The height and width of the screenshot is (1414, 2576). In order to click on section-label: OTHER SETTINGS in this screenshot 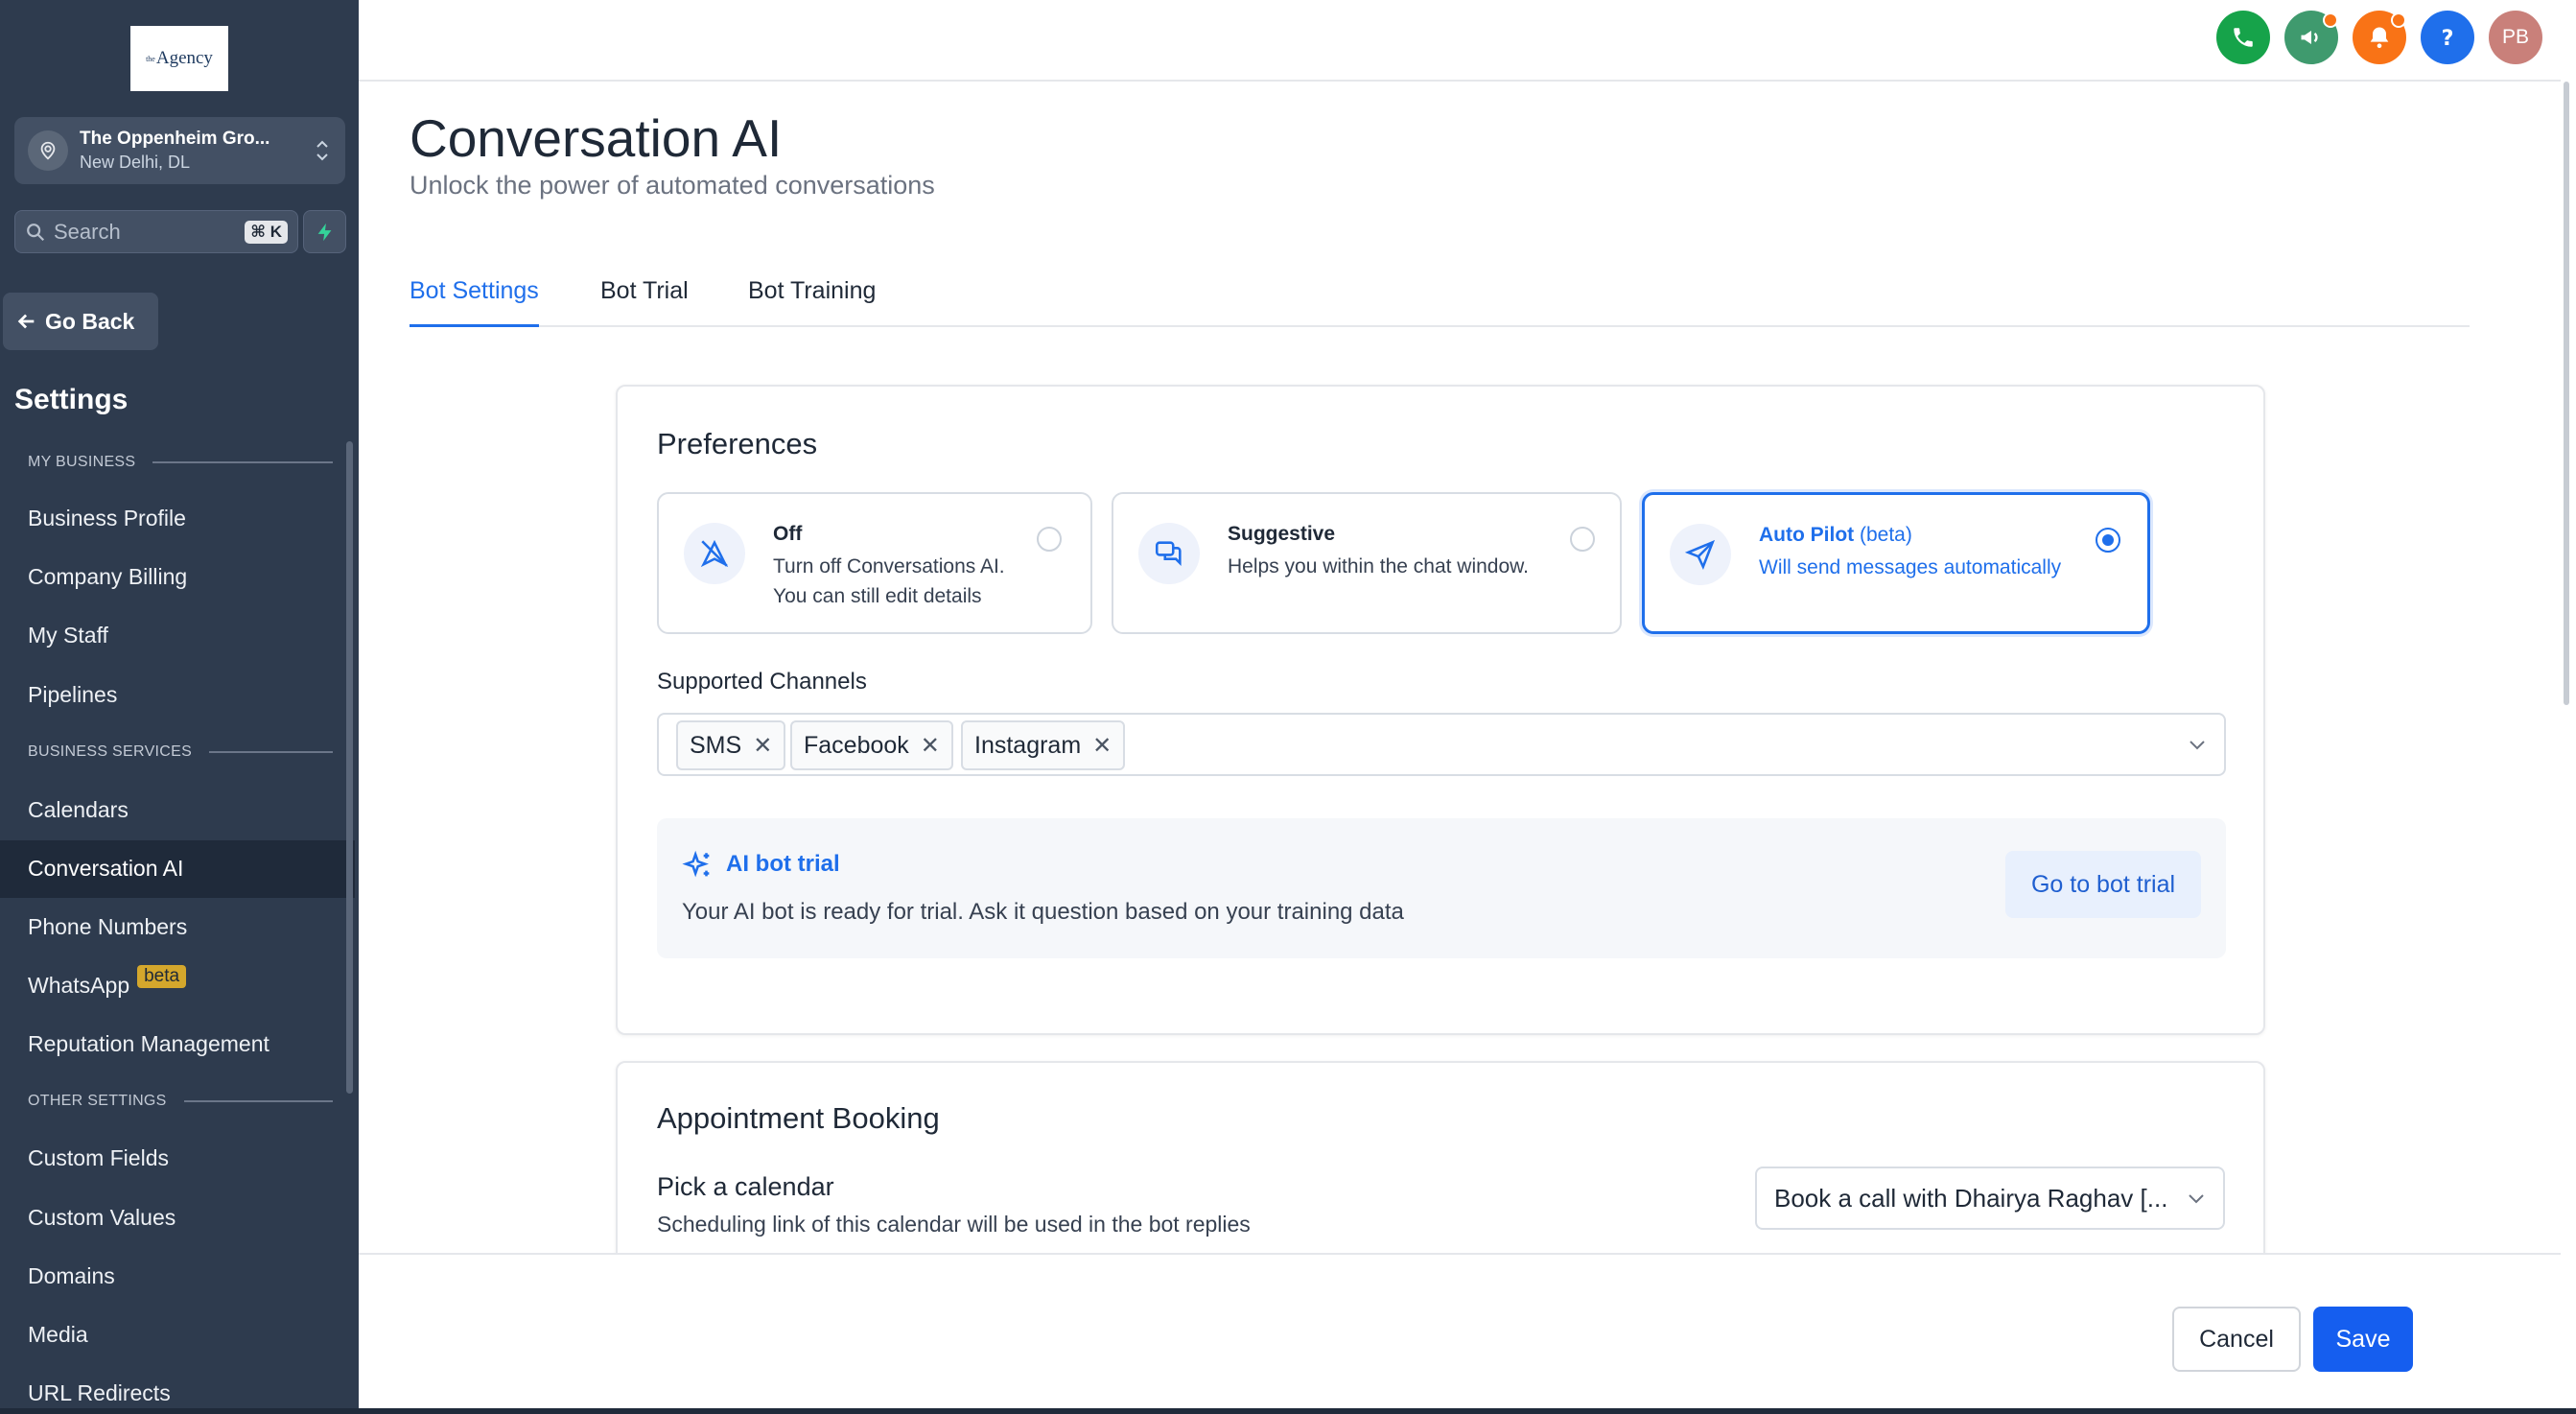, I will do `click(97, 1101)`.